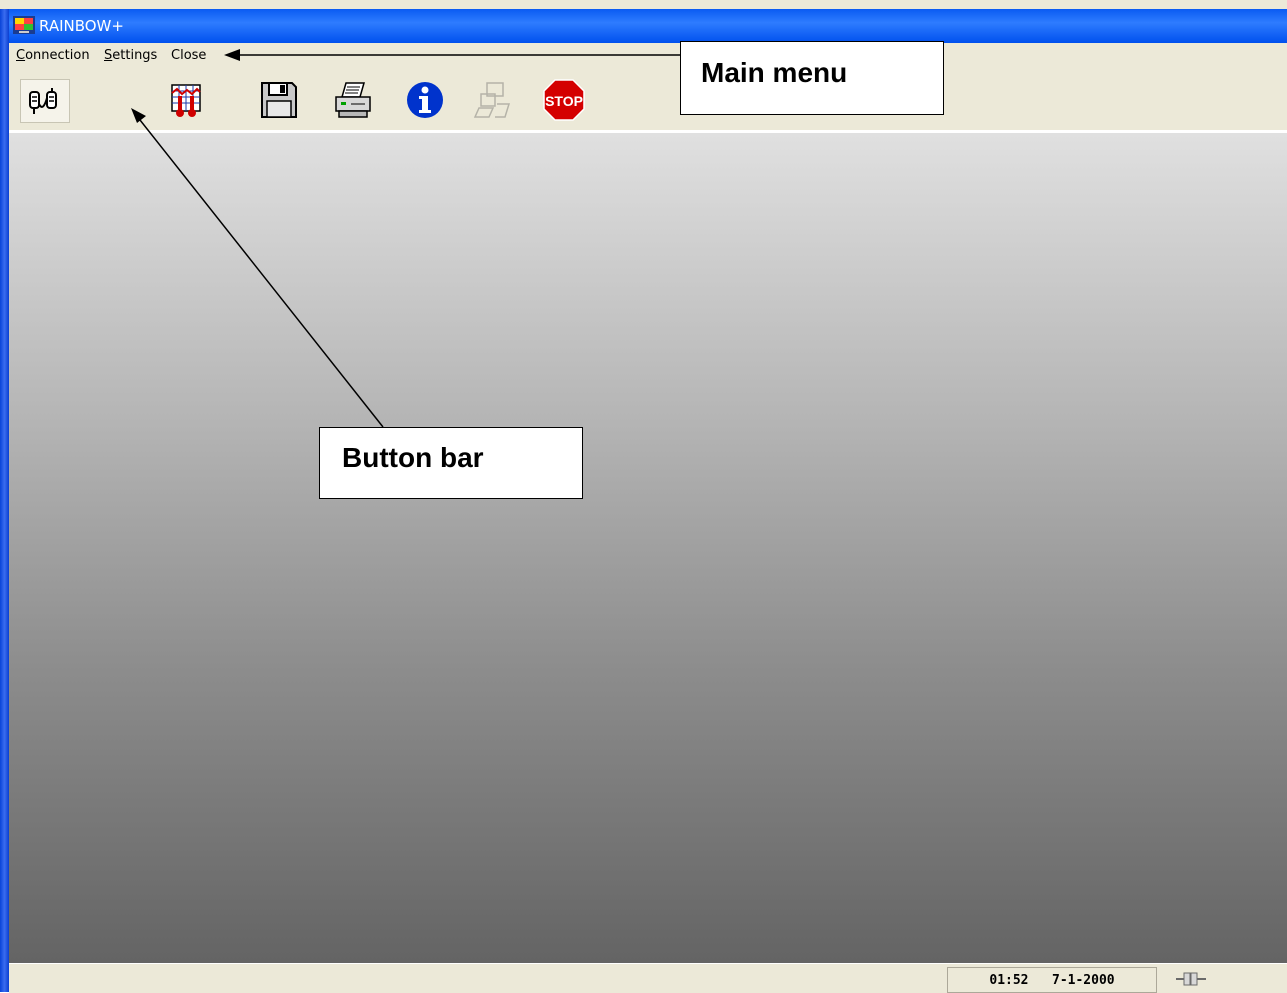 The image size is (1287, 993). I want to click on computer-disabled-icon, so click(492, 100).